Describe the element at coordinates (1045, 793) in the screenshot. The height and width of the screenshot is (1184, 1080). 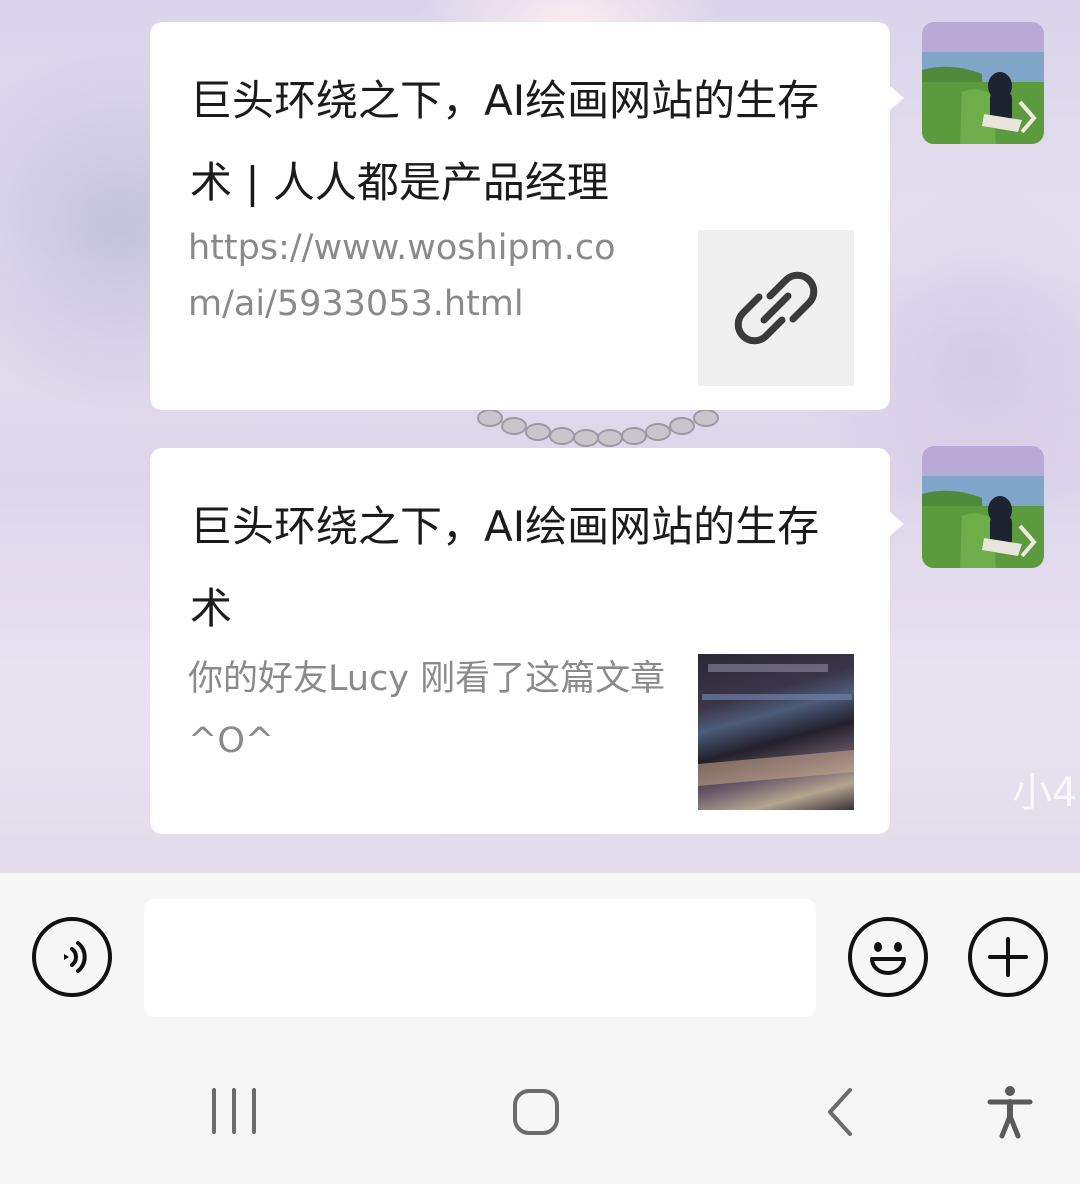
I see `background-watermark: 小4` at that location.